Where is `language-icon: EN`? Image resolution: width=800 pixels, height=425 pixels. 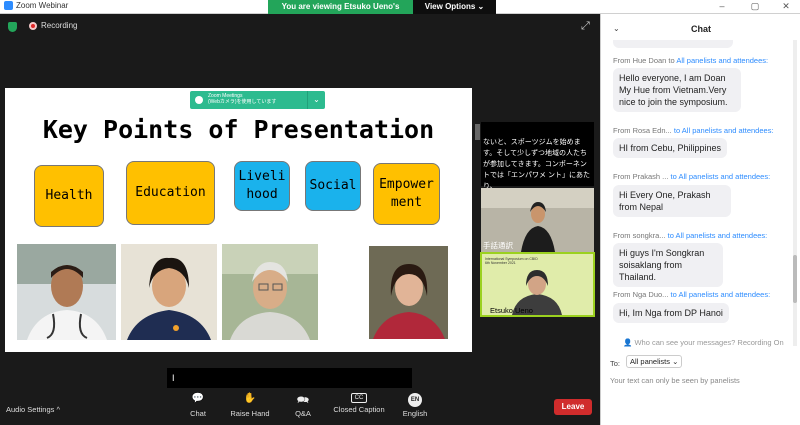
language-icon: EN is located at coordinates (415, 400).